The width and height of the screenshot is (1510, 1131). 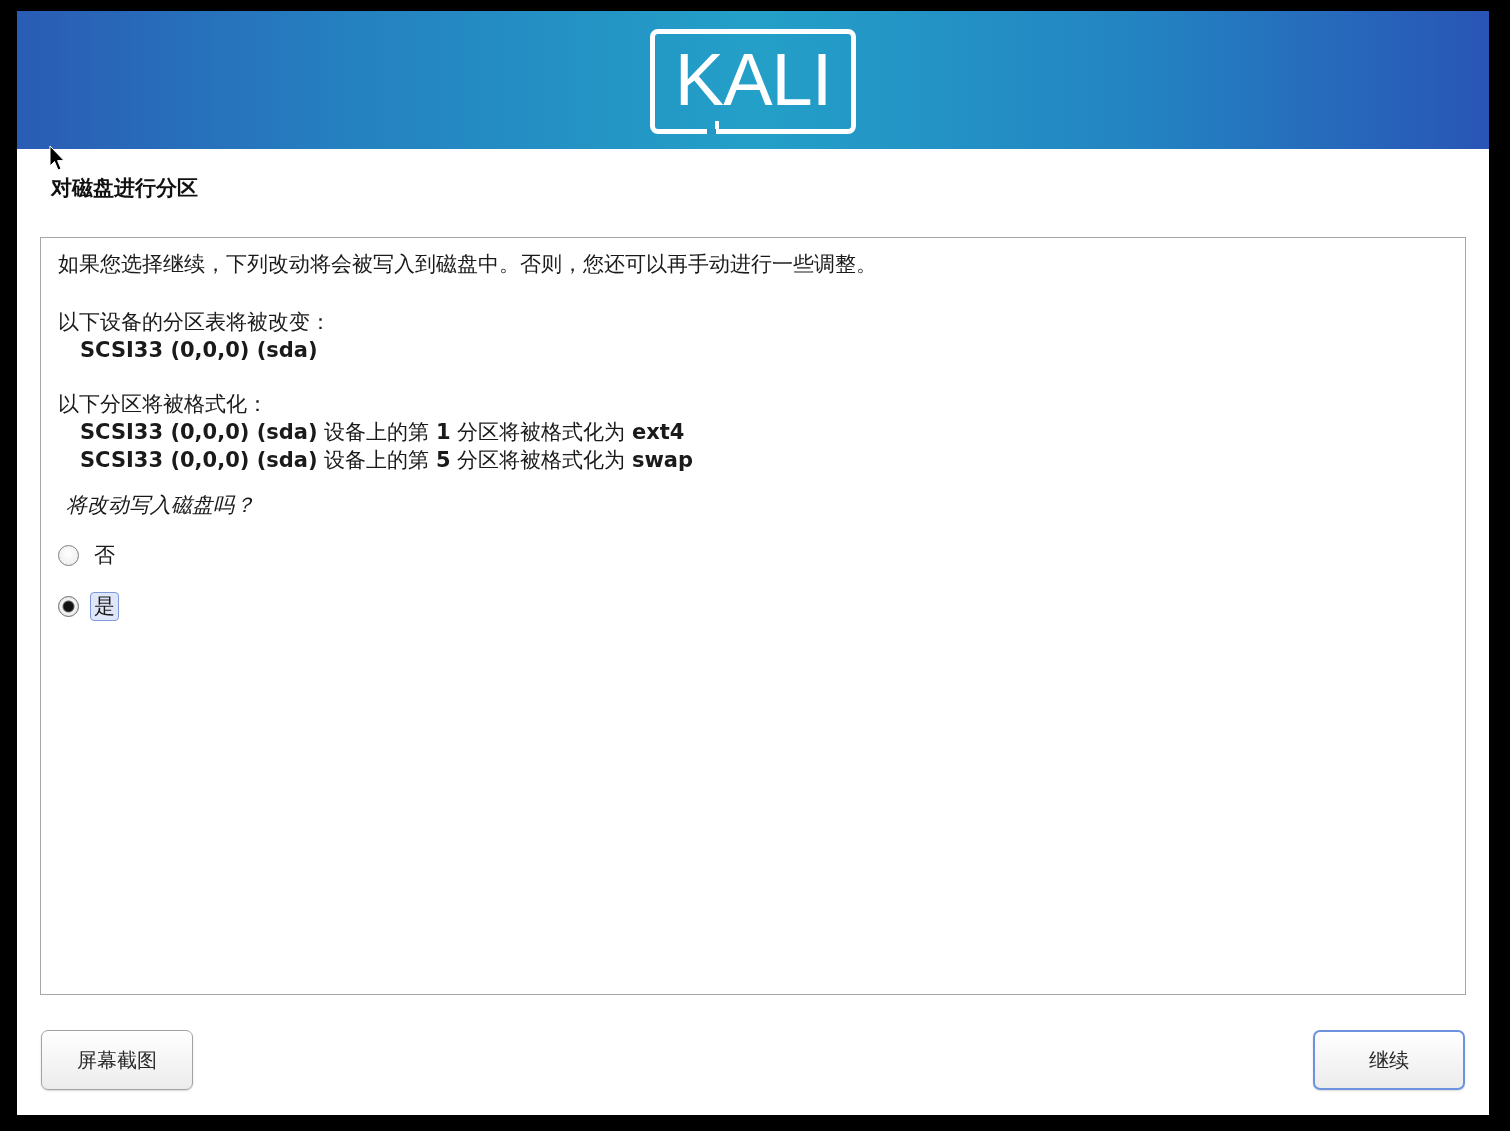 I want to click on cursor-icon, so click(x=57, y=158).